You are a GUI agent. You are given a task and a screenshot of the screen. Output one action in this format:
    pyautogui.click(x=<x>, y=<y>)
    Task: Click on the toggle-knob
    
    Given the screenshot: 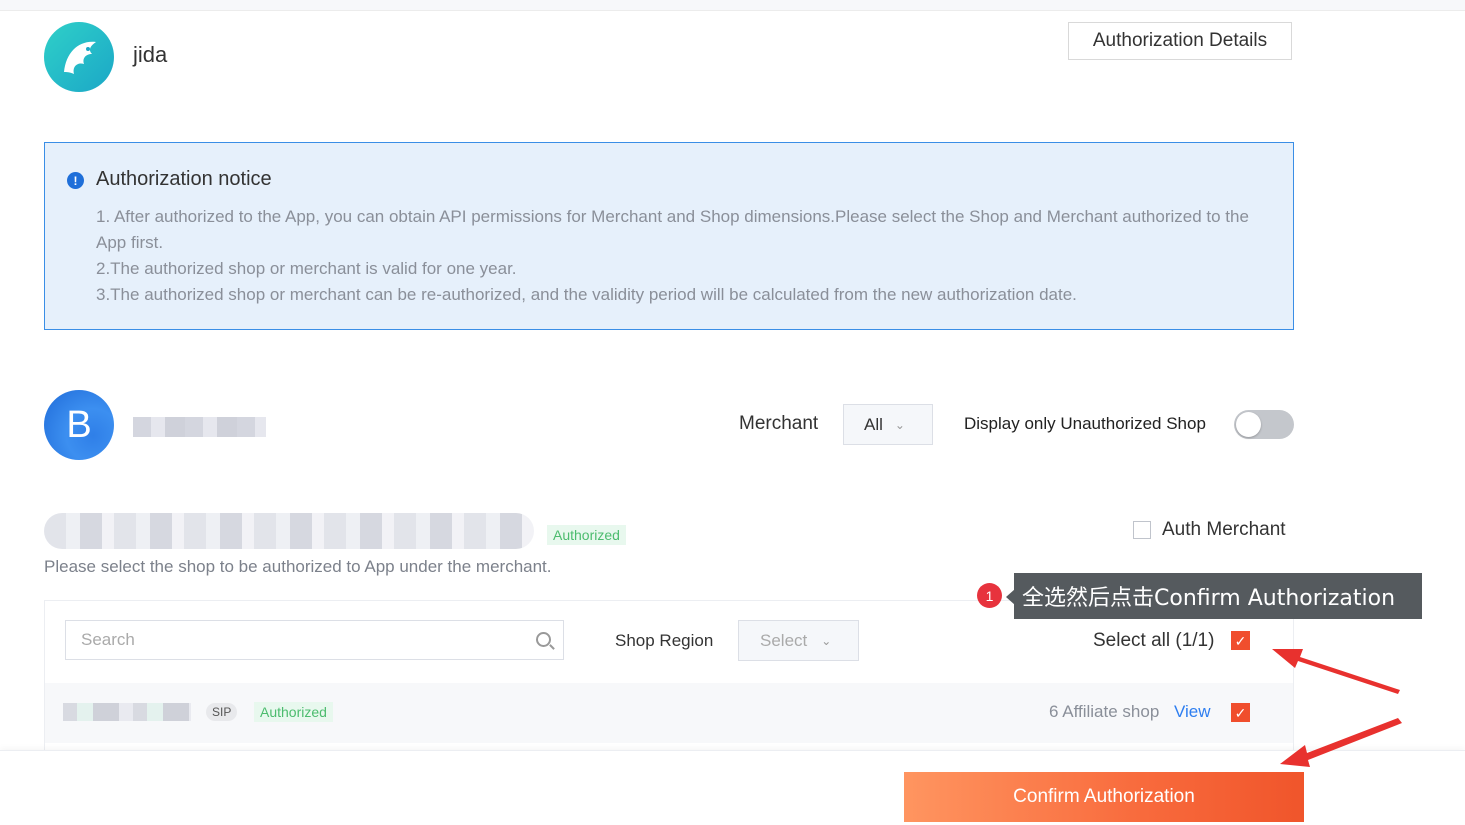 What is the action you would take?
    pyautogui.click(x=1248, y=424)
    